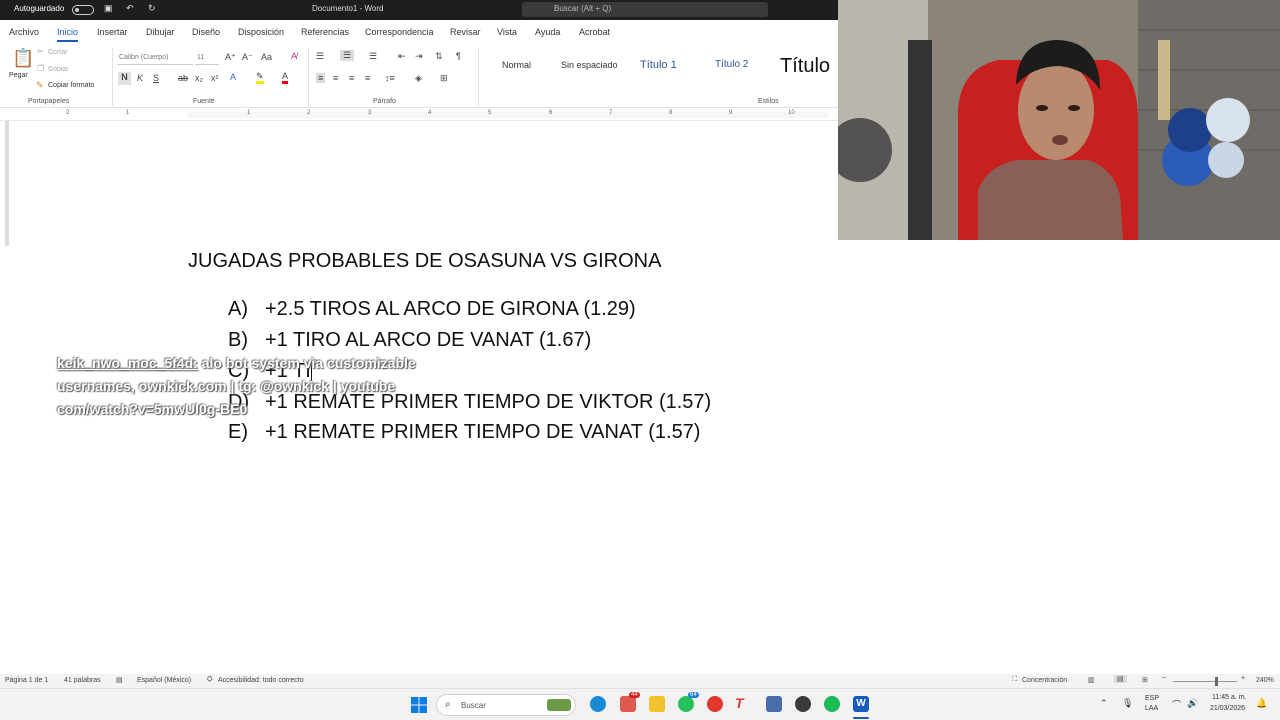  Describe the element at coordinates (1152, 698) in the screenshot. I see `language-top: ESP` at that location.